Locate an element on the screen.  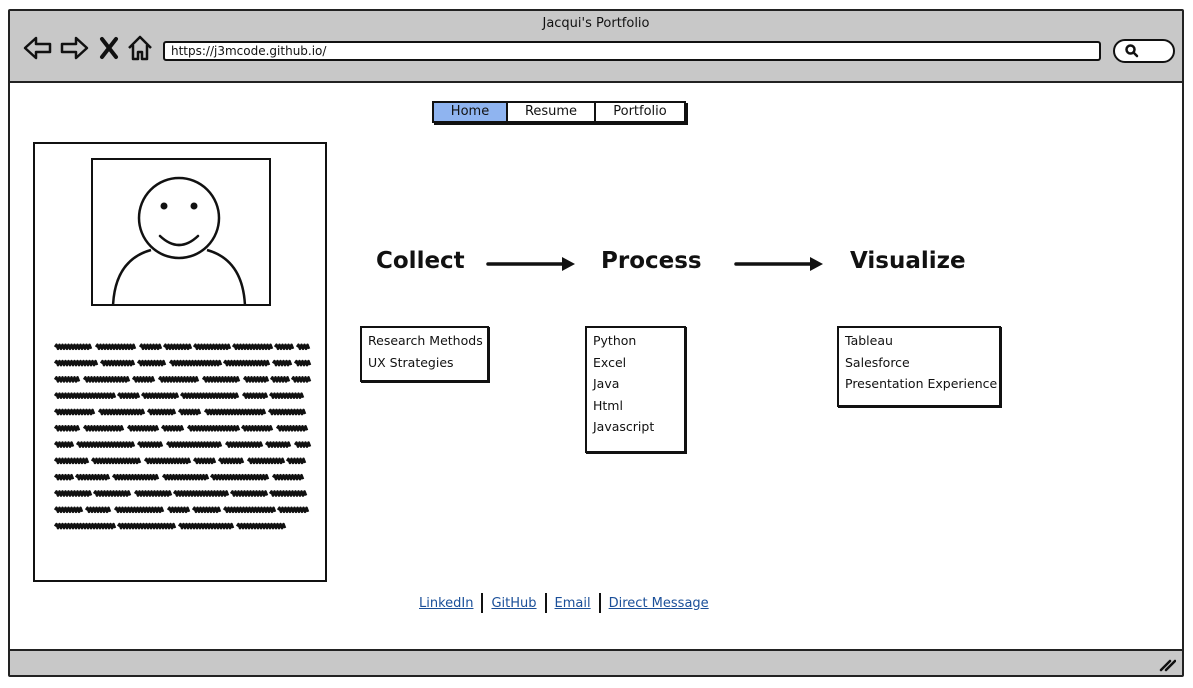
stage-visualize: Visualize is located at coordinates (908, 261).